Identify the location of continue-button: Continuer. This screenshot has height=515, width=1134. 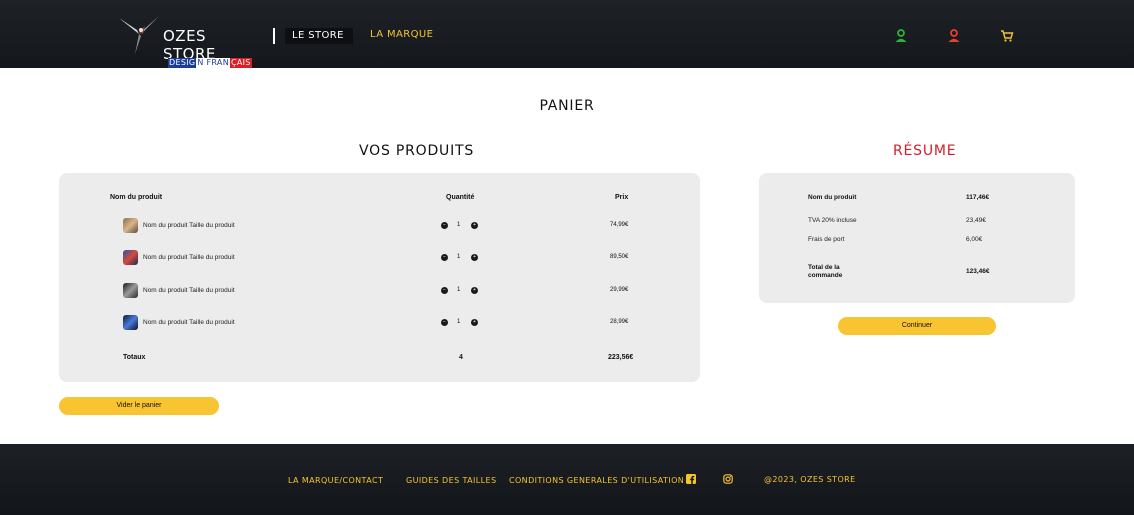
(917, 326).